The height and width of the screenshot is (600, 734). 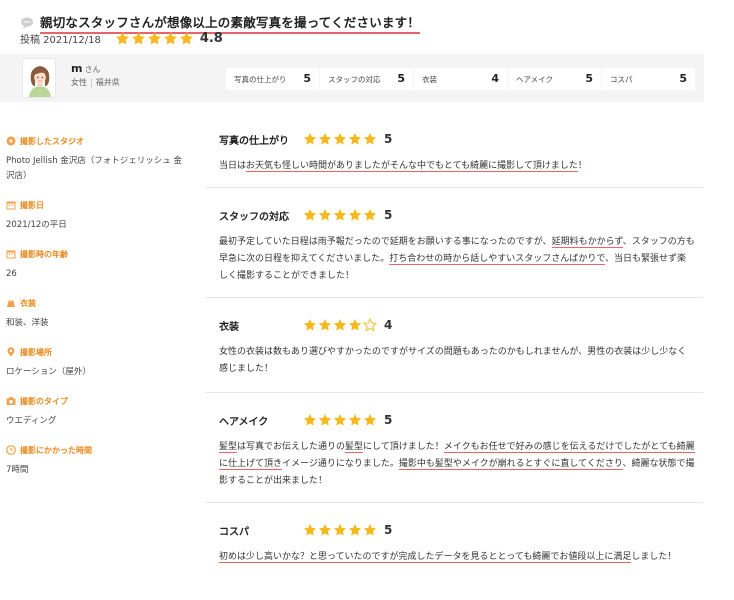 I want to click on star-empty-icon, so click(x=370, y=325).